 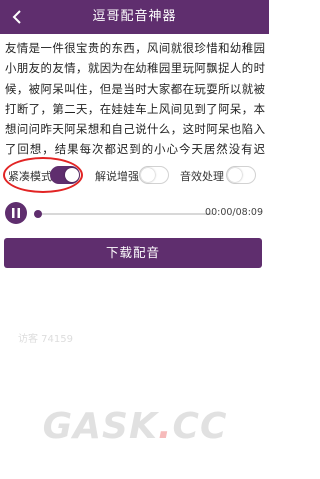 What do you see at coordinates (234, 212) in the screenshot?
I see `playback-time: 00:00/08:09` at bounding box center [234, 212].